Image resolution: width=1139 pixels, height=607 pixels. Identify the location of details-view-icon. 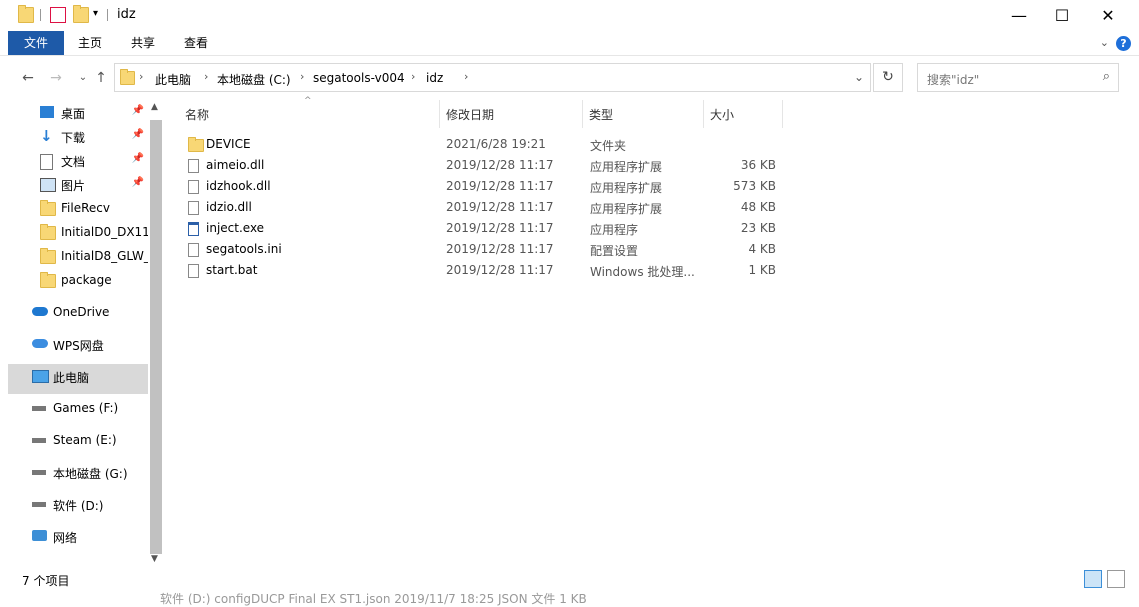
(1093, 579).